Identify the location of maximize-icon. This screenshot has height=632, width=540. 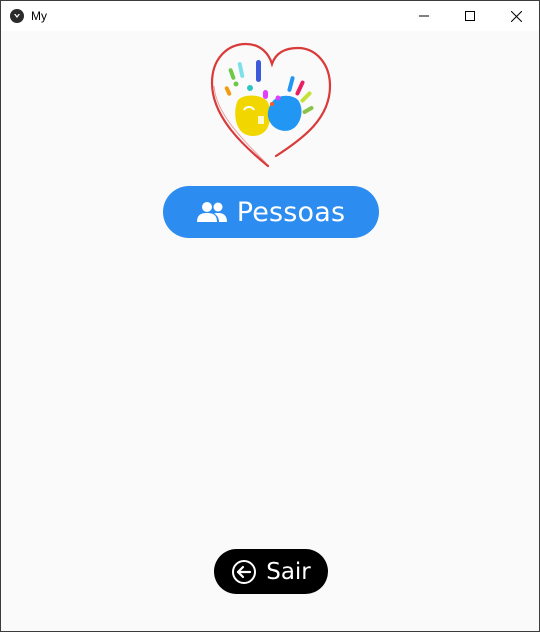
(470, 16).